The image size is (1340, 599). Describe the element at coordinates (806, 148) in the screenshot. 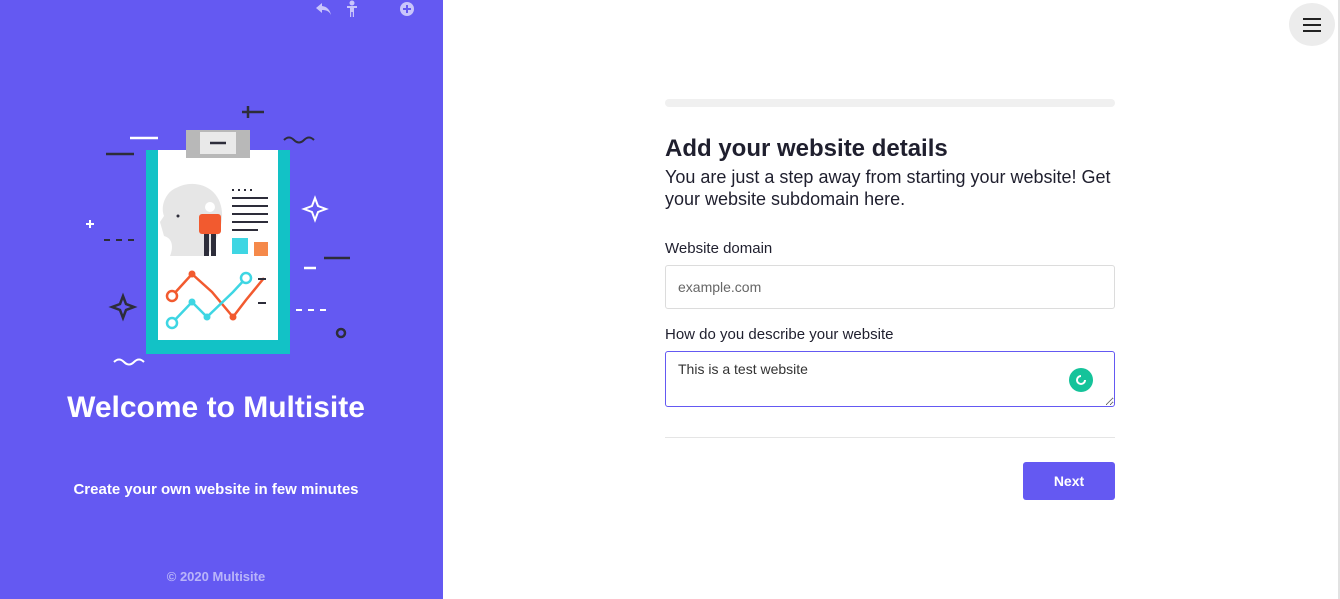

I see `form-title: Add your website details` at that location.